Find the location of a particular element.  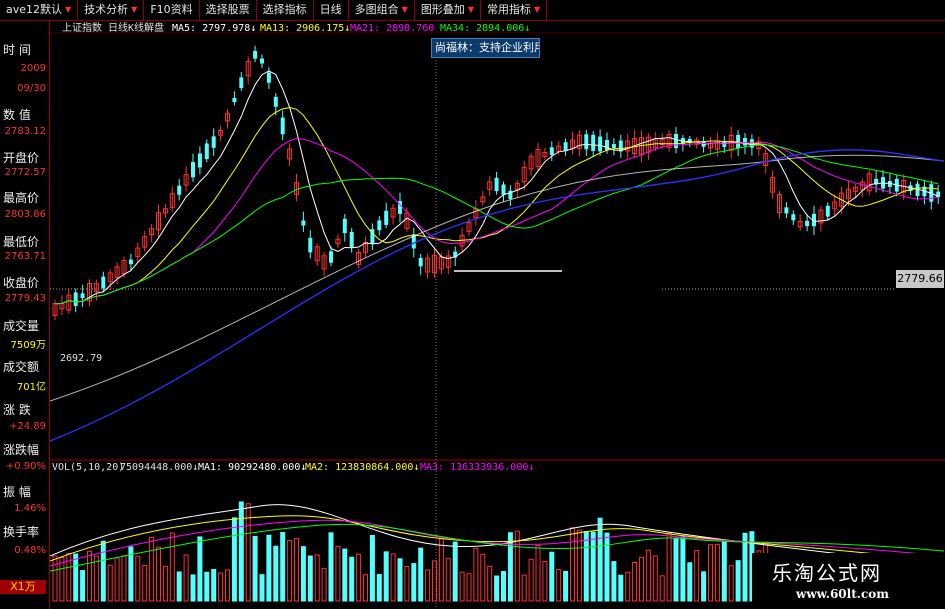

watermark-url: www.60lt.com is located at coordinates (842, 594).